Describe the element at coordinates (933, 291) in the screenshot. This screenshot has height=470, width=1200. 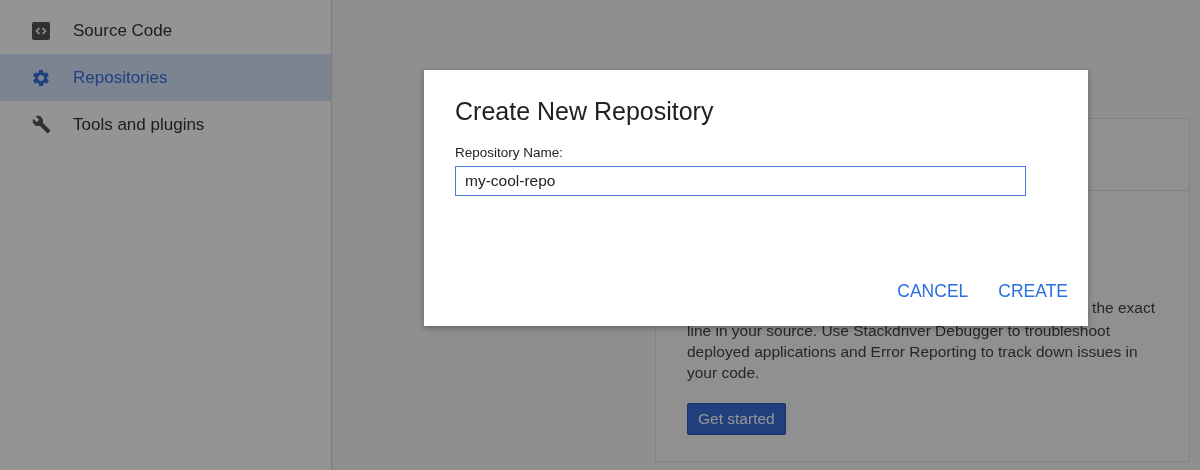
I see `cancel-button: CANCEL` at that location.